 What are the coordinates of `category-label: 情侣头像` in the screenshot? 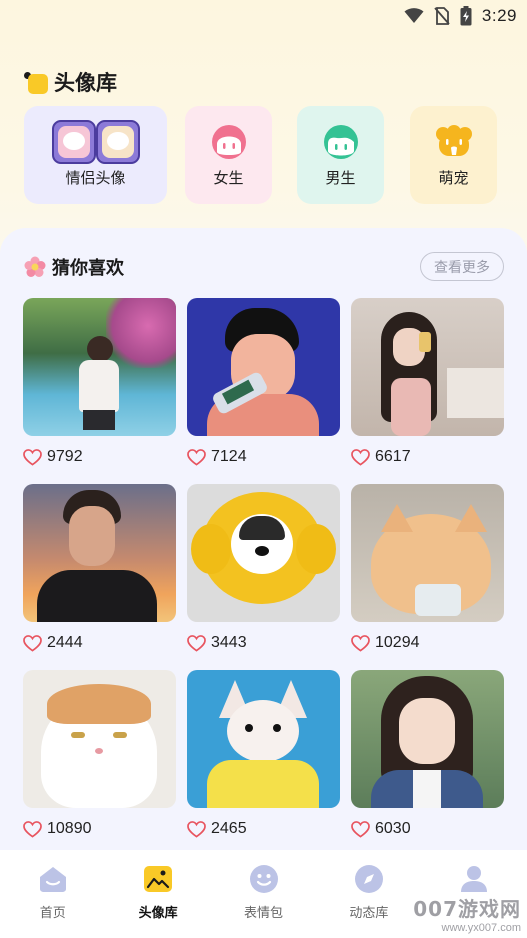 It's located at (95, 178).